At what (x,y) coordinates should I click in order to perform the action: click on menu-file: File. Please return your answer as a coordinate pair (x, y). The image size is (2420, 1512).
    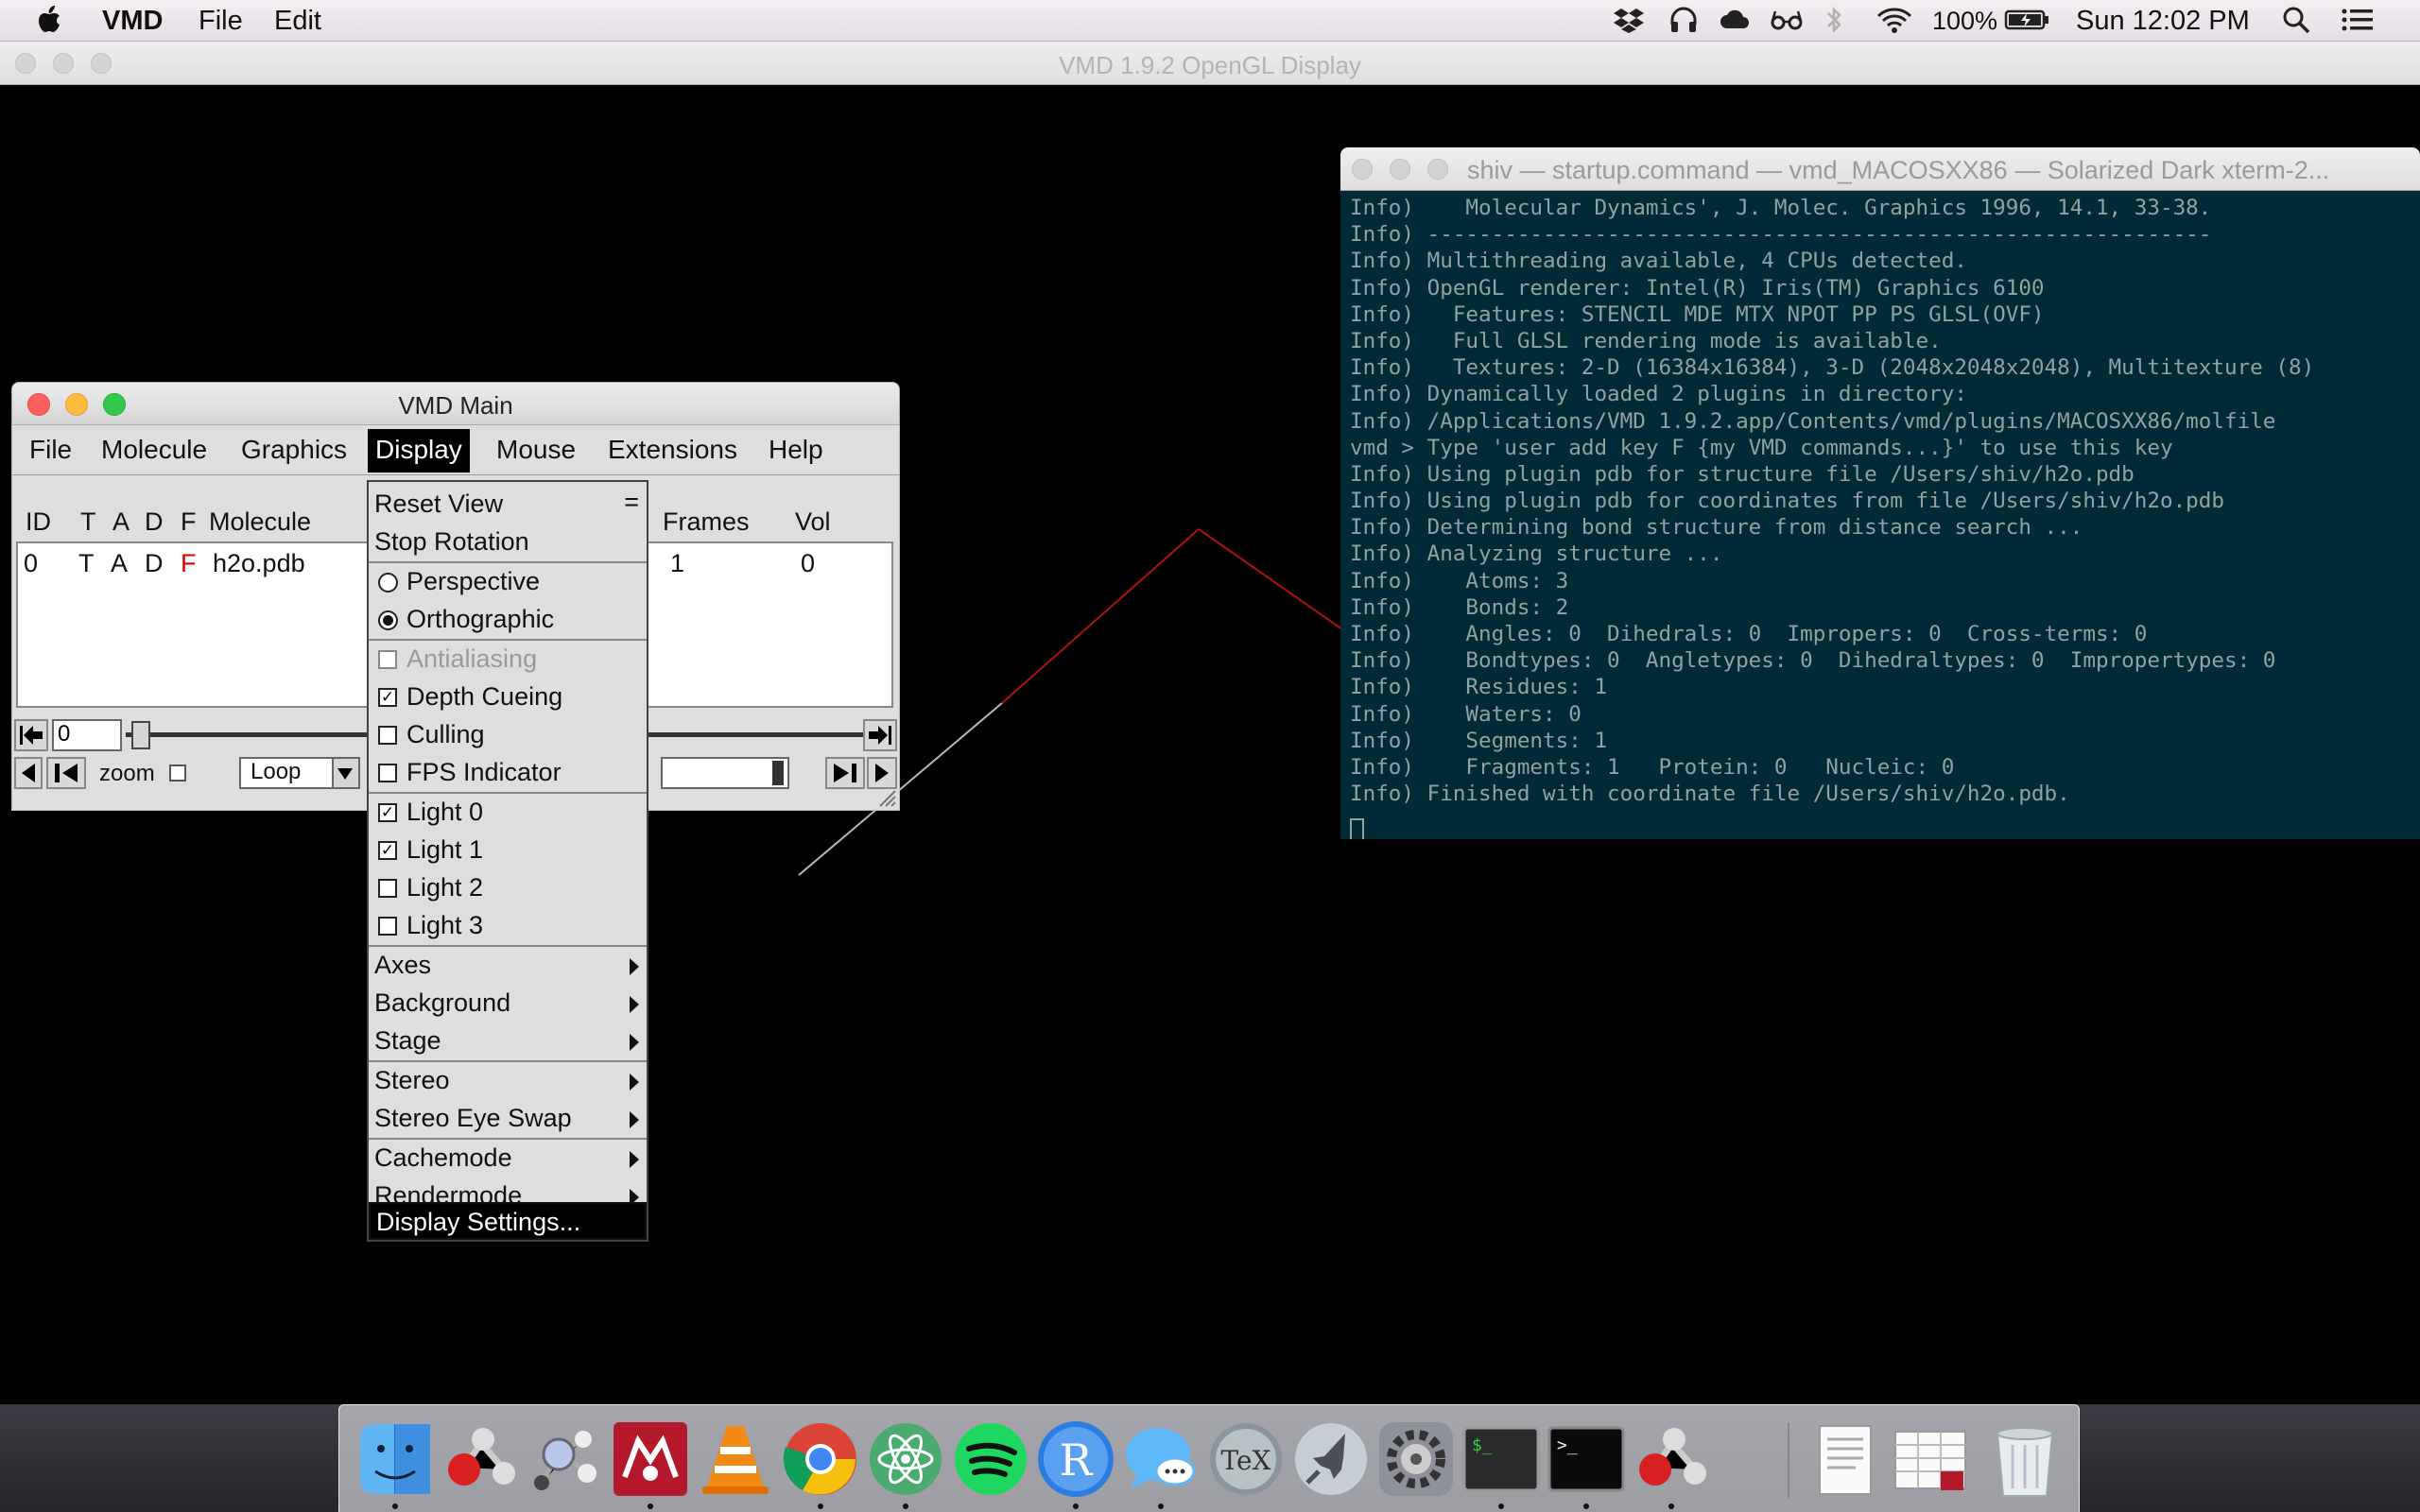
    Looking at the image, I should click on (51, 450).